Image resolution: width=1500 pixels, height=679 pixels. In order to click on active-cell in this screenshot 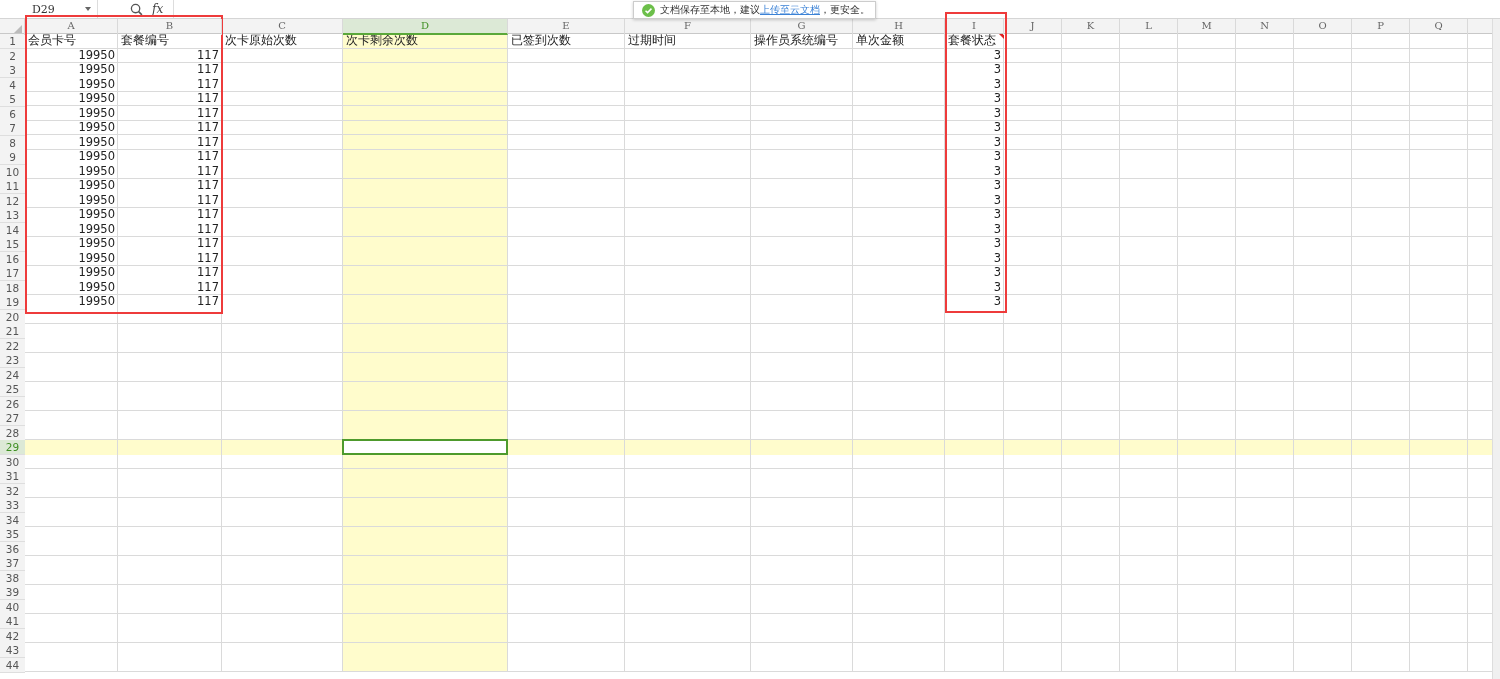, I will do `click(425, 447)`.